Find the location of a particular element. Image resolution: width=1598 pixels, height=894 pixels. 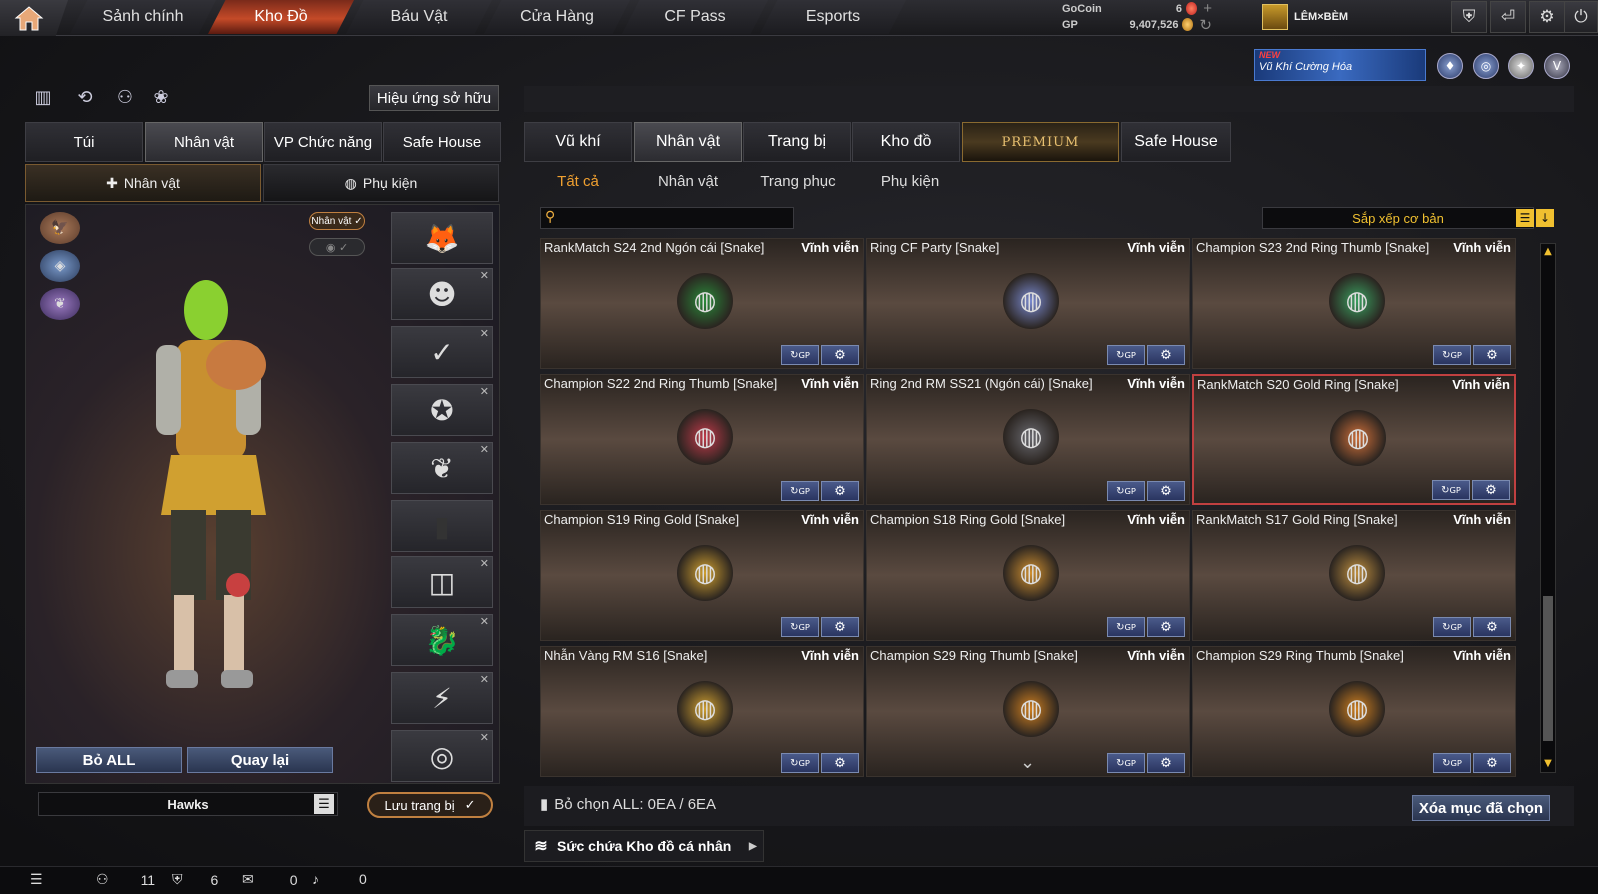

preset-menu-icon: ☰ is located at coordinates (324, 804).